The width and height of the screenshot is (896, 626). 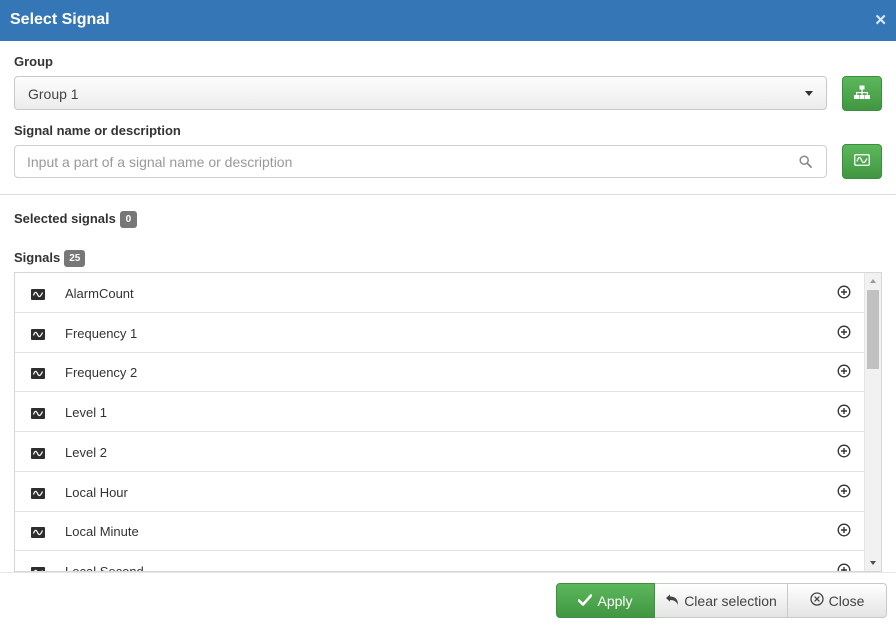 I want to click on selected-signals-header: Selected signals 0, so click(x=75, y=219).